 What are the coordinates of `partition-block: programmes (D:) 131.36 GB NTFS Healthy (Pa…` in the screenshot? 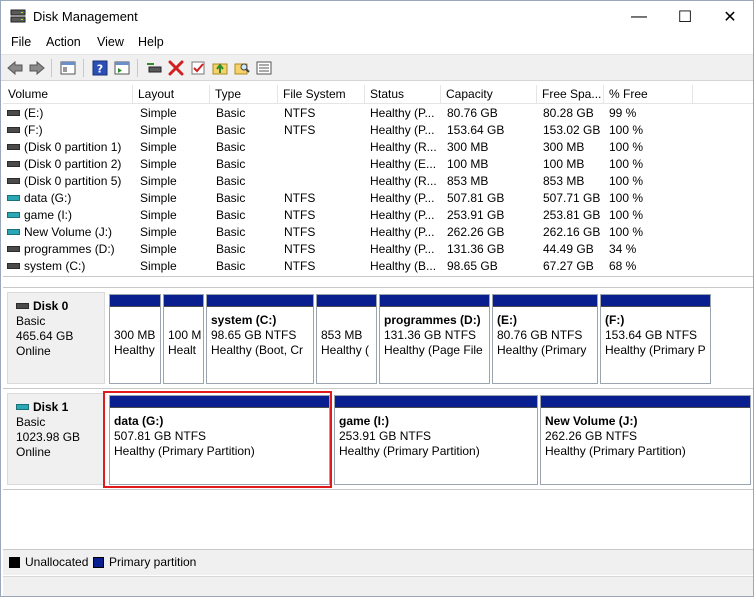 It's located at (434, 339).